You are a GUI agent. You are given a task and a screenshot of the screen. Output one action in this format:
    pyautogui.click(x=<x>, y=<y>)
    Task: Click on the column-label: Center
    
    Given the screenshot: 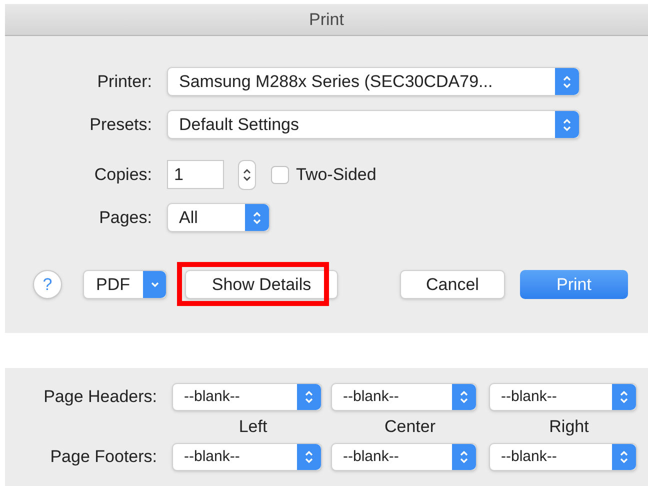 What is the action you would take?
    pyautogui.click(x=410, y=427)
    